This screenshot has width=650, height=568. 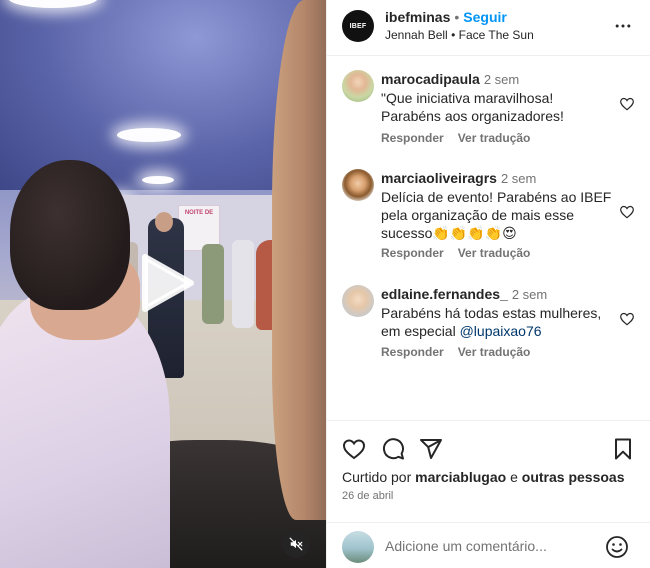 I want to click on more-horizontal-icon, so click(x=623, y=26).